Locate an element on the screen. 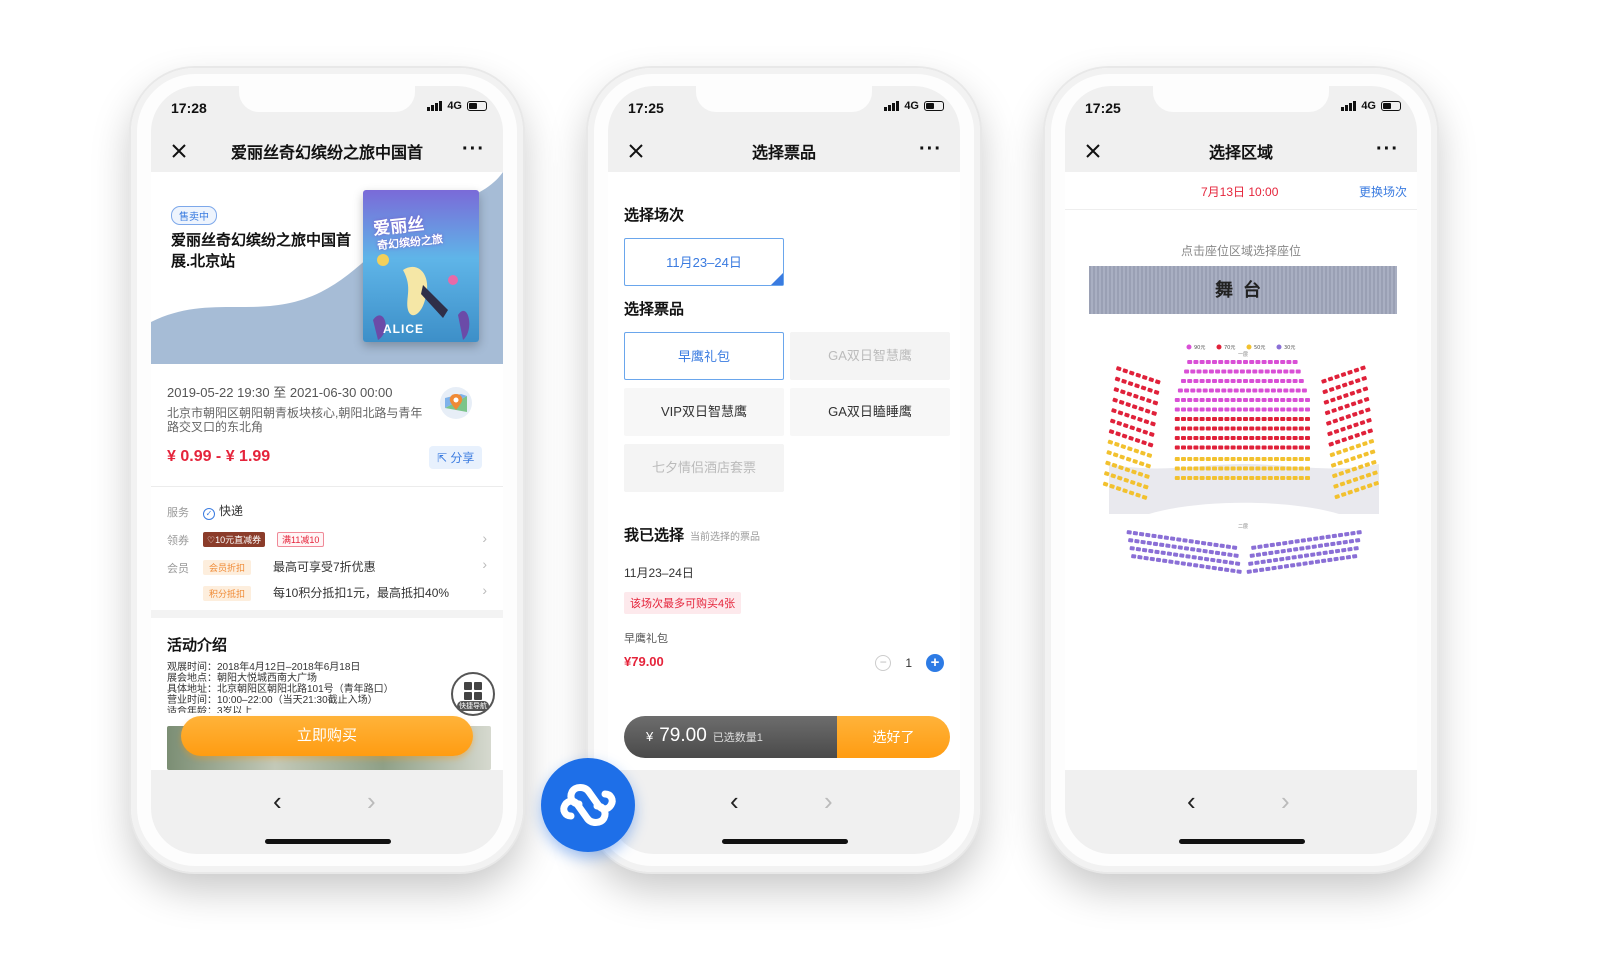 This screenshot has width=1600, height=960. increase-button: + is located at coordinates (935, 663).